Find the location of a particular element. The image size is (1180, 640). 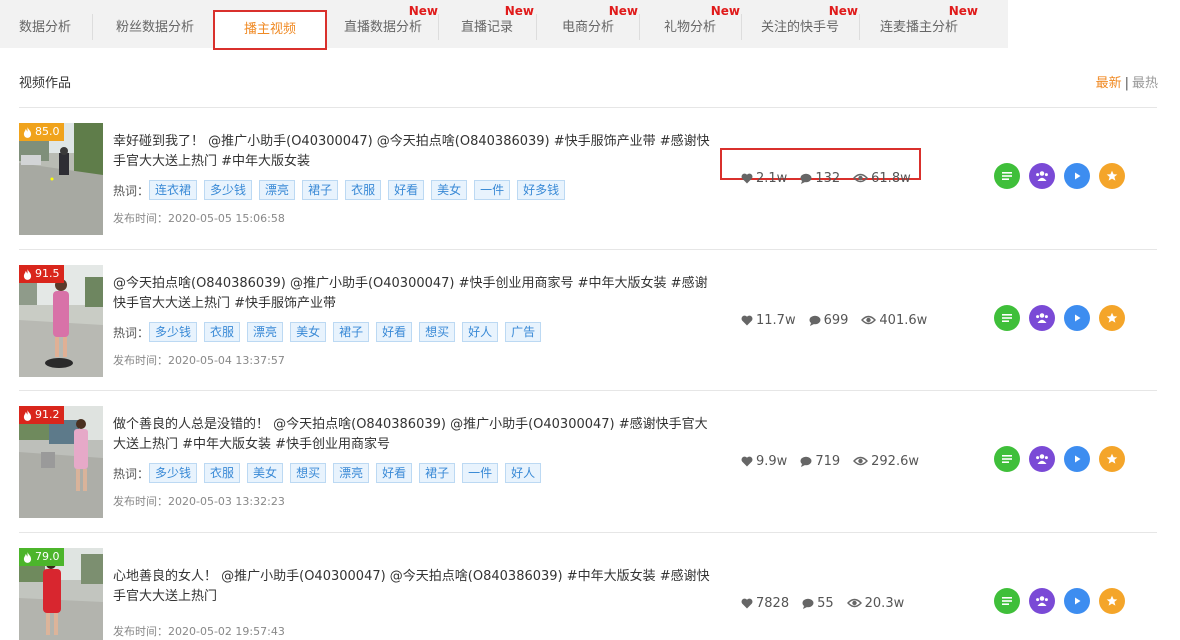

tab-gift-analysis: 礼物分析 New is located at coordinates (690, 24).